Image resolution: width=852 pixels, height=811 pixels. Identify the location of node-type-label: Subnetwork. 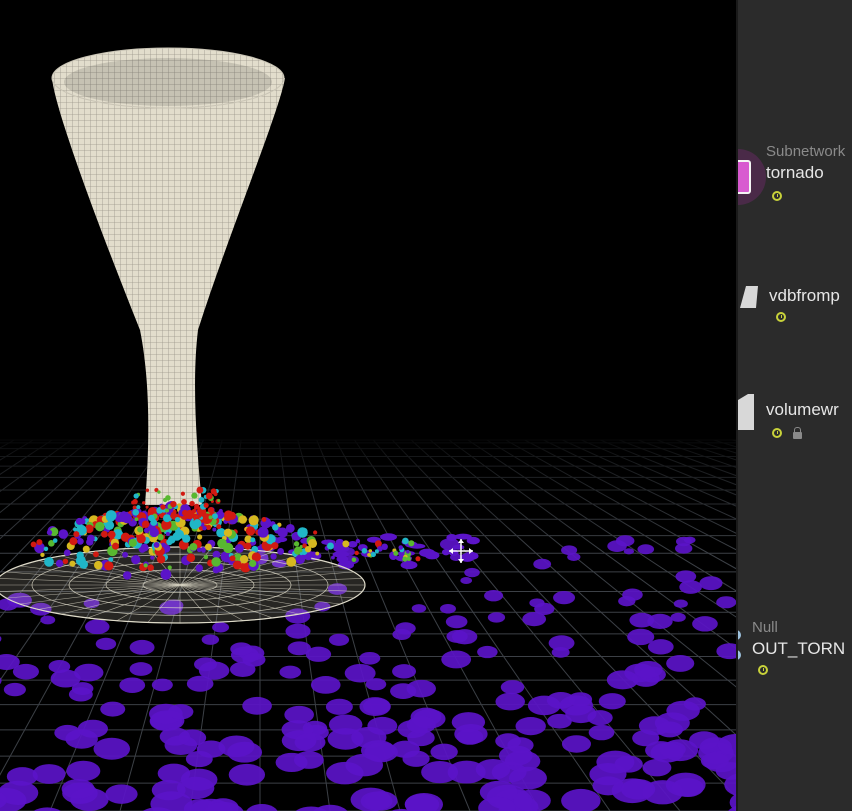
(806, 151).